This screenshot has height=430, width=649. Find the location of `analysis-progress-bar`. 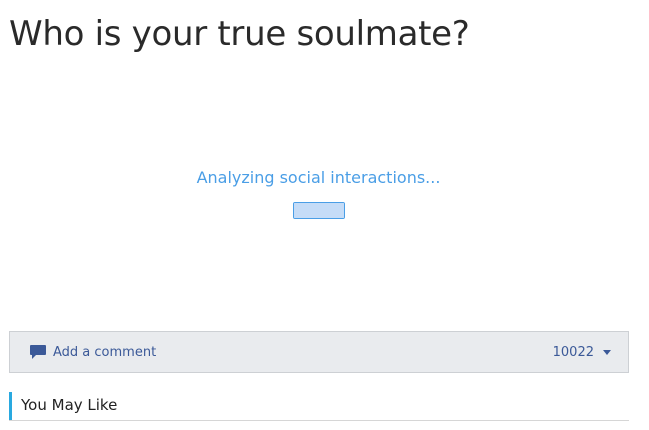

analysis-progress-bar is located at coordinates (319, 210).